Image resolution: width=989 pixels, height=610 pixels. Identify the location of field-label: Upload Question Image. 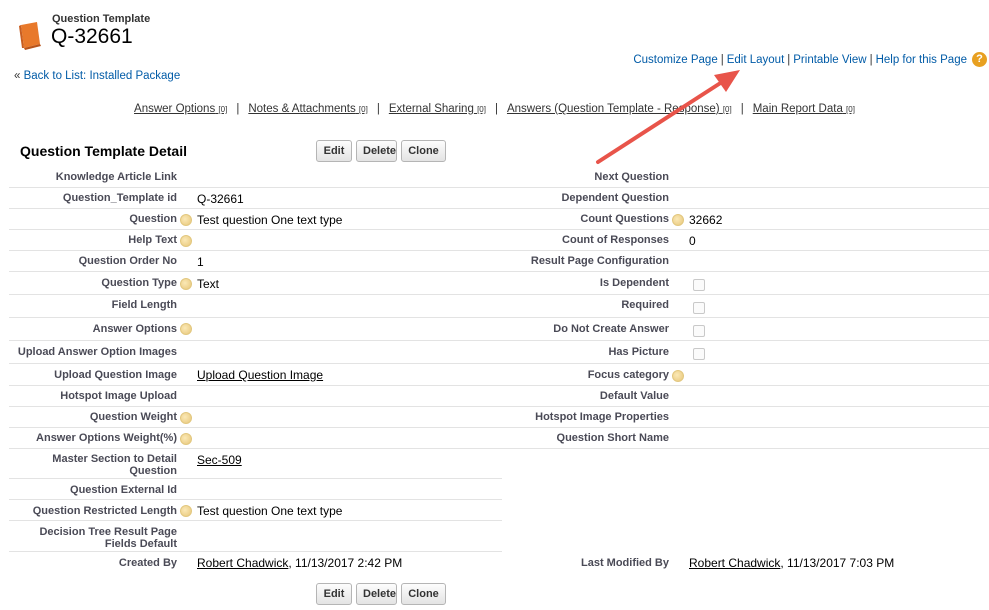
(115, 375).